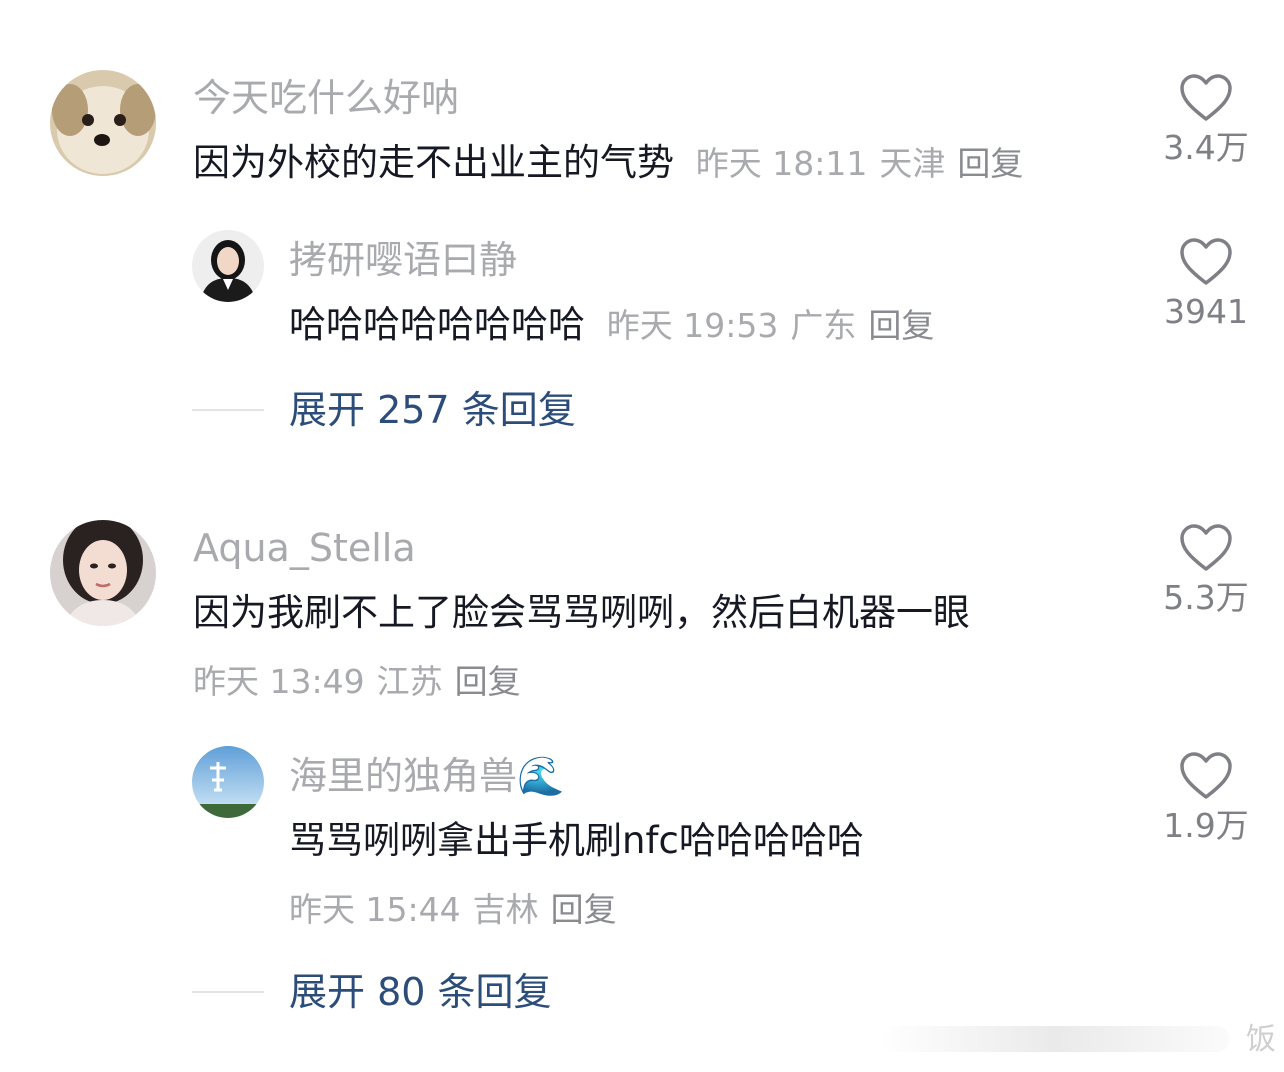  I want to click on like-button: 1.9万, so click(1206, 799).